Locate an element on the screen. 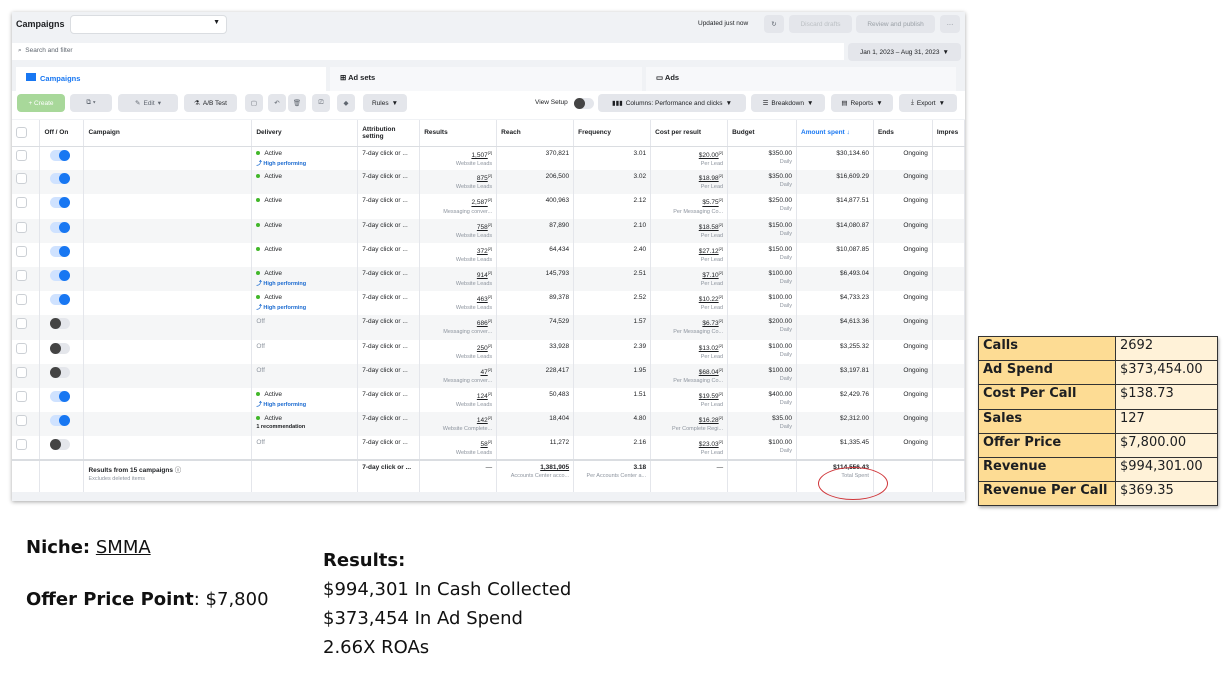  columns-button: ▮▮▮ Columns: Performance and clicks ▼ is located at coordinates (672, 103).